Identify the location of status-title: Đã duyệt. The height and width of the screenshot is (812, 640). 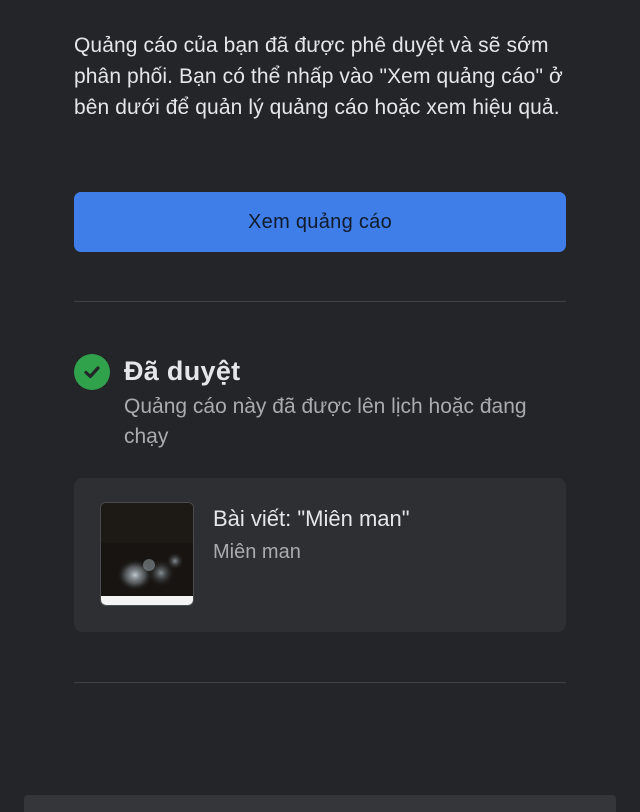
(182, 371).